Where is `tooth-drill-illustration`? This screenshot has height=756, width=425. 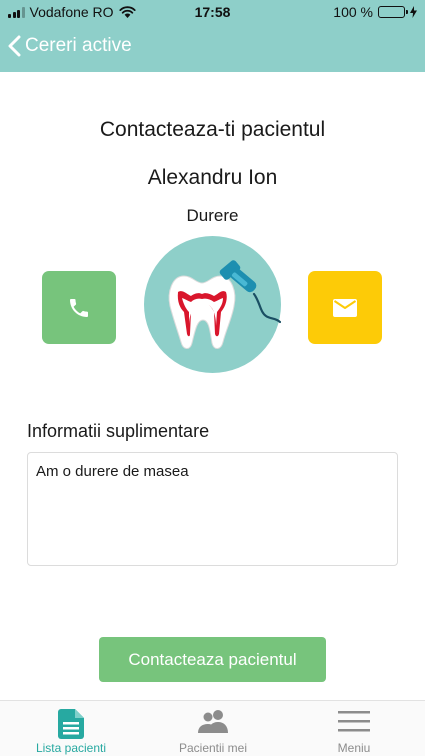 tooth-drill-illustration is located at coordinates (212, 304).